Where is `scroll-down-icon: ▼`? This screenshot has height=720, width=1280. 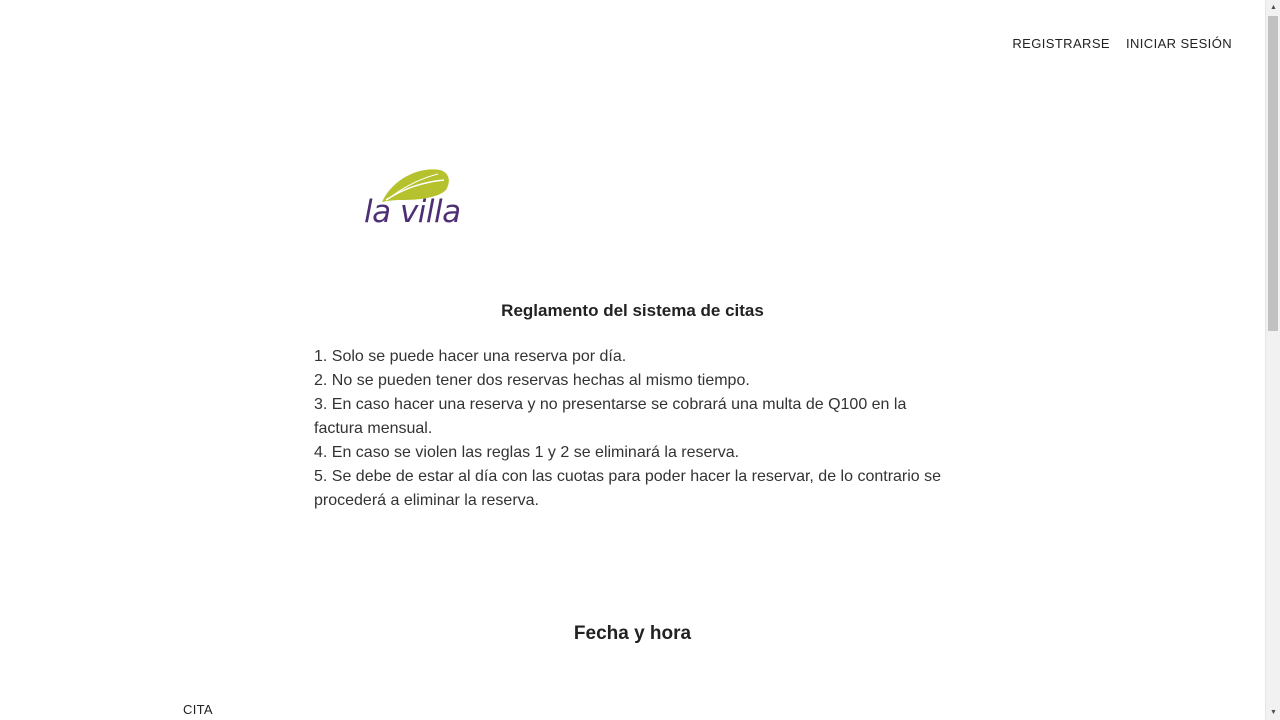 scroll-down-icon: ▼ is located at coordinates (1273, 712).